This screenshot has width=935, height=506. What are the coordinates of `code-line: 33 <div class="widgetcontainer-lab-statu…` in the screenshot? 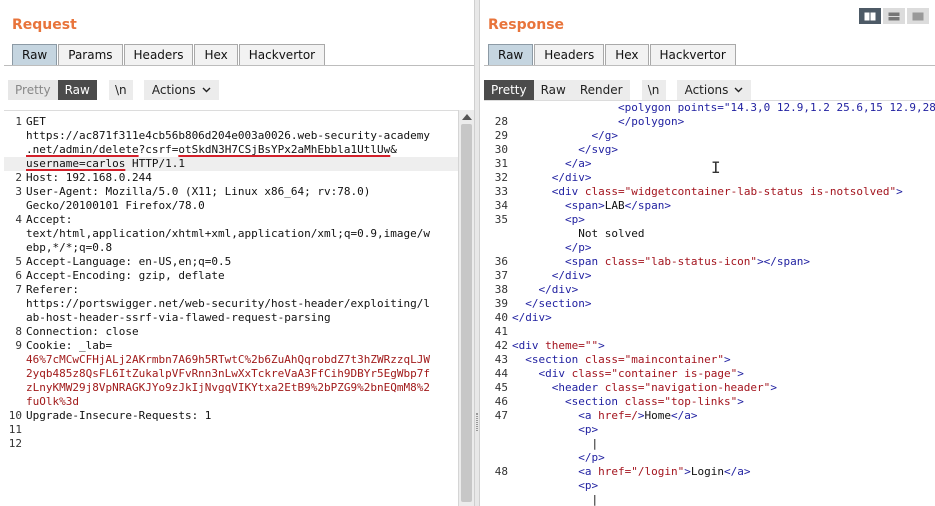 It's located at (709, 192).